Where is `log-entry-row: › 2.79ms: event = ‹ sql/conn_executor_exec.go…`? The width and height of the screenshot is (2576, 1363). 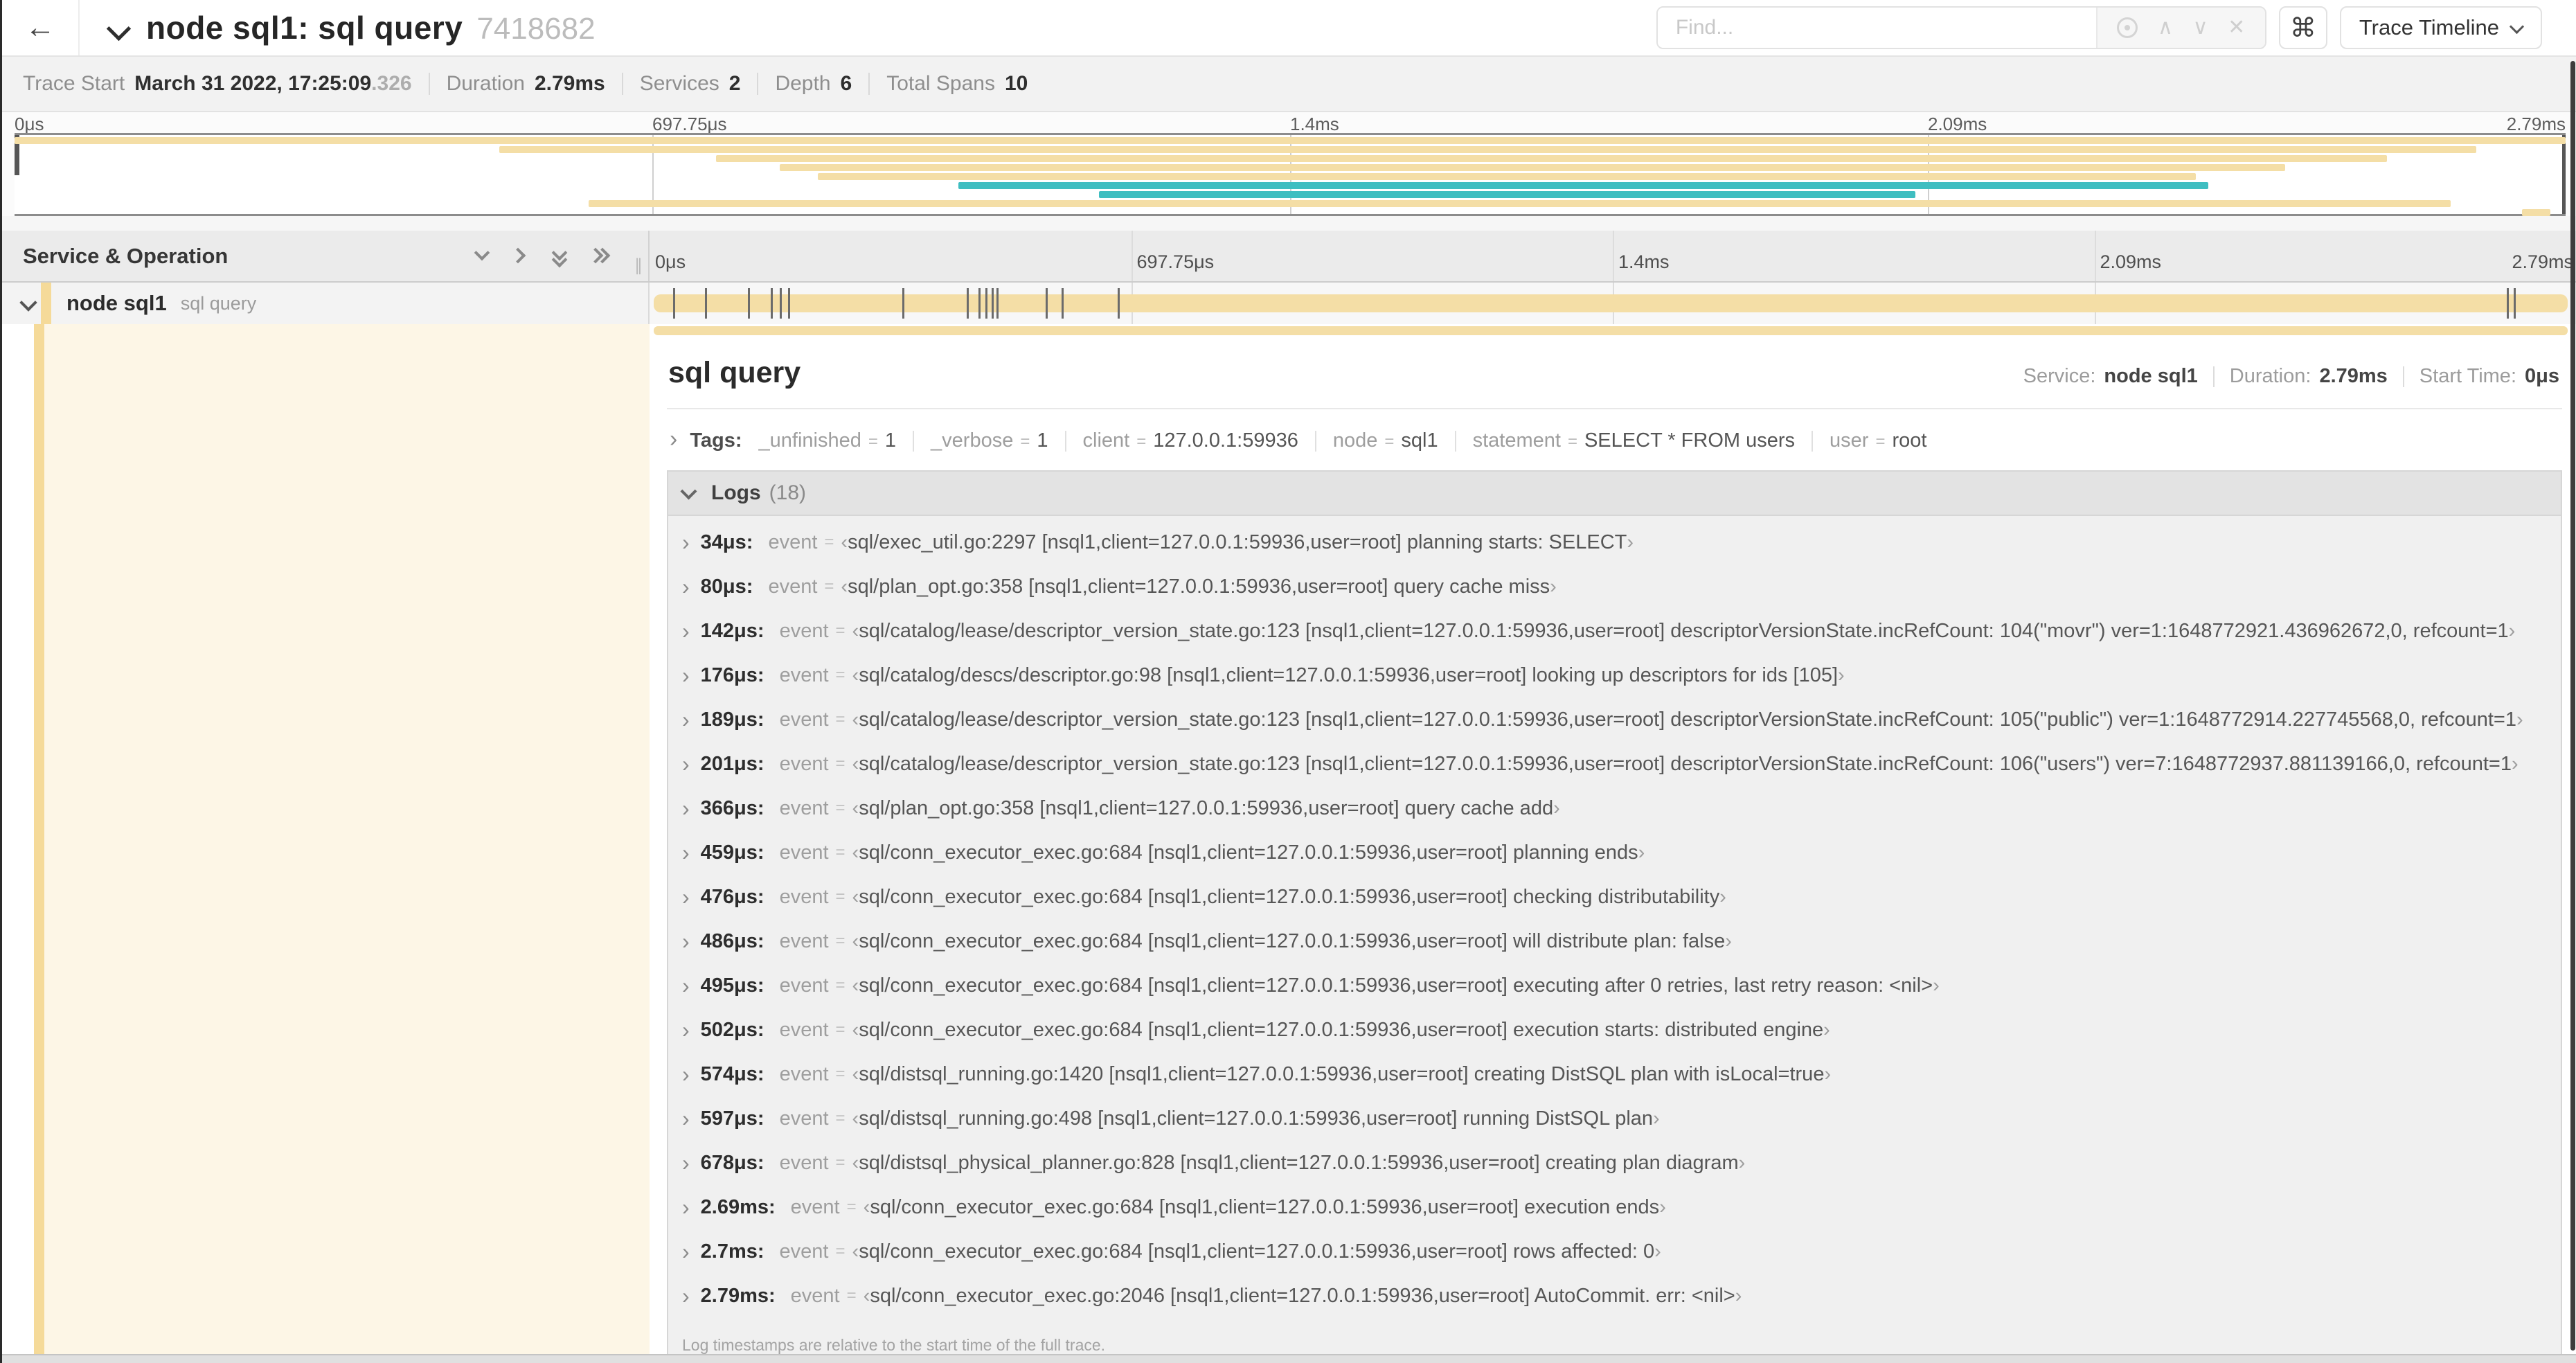 log-entry-row: › 2.79ms: event = ‹ sql/conn_executor_exec.go… is located at coordinates (1615, 1296).